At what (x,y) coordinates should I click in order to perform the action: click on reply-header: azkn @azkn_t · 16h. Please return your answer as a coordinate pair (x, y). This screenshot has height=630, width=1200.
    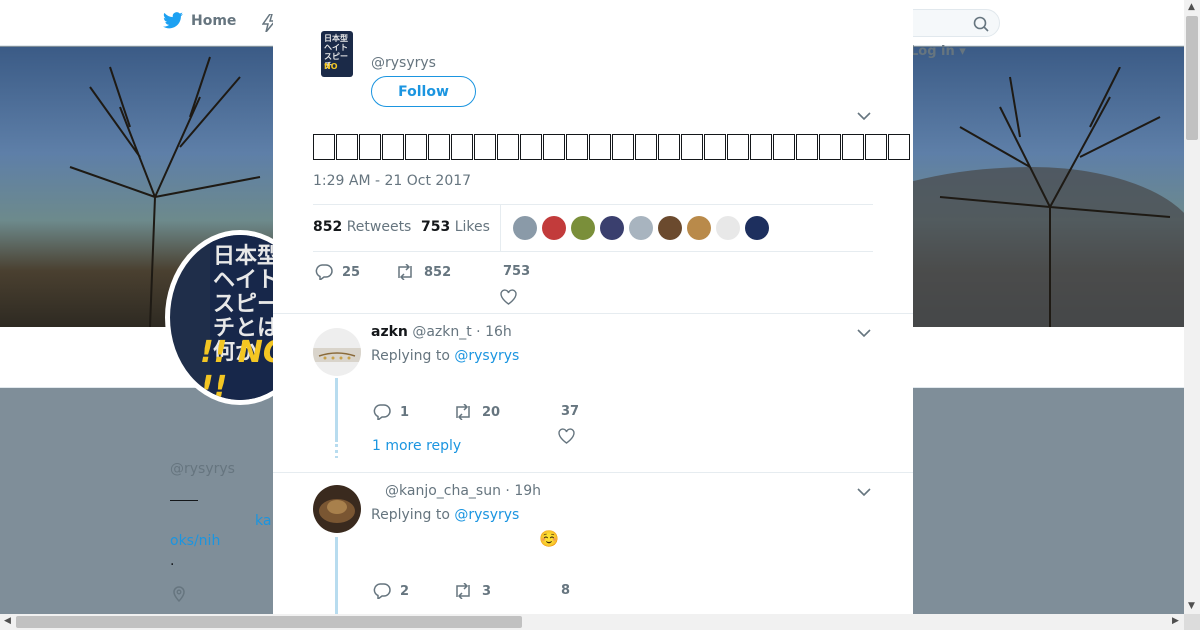
    Looking at the image, I should click on (441, 332).